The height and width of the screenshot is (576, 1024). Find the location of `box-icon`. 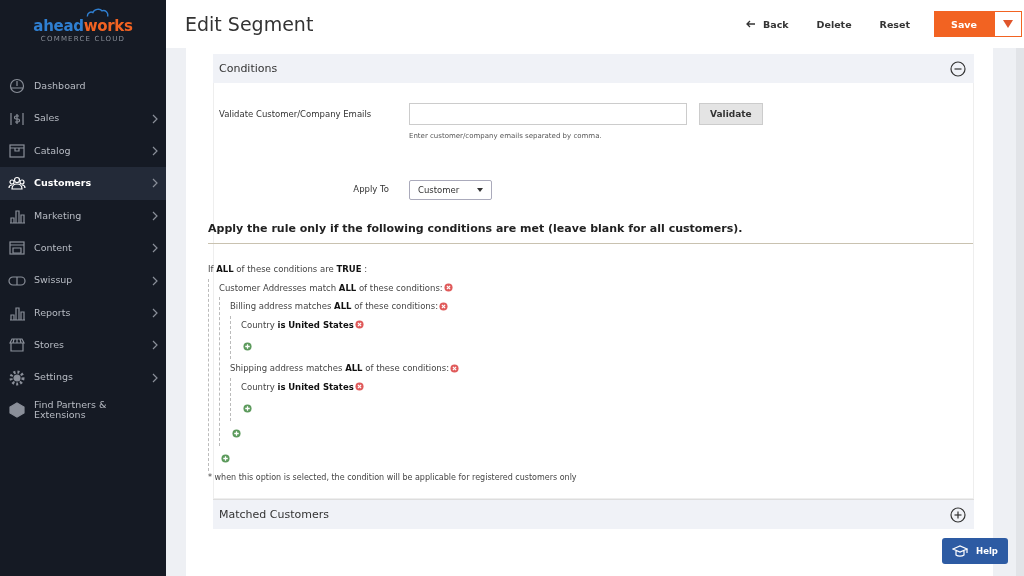

box-icon is located at coordinates (17, 150).